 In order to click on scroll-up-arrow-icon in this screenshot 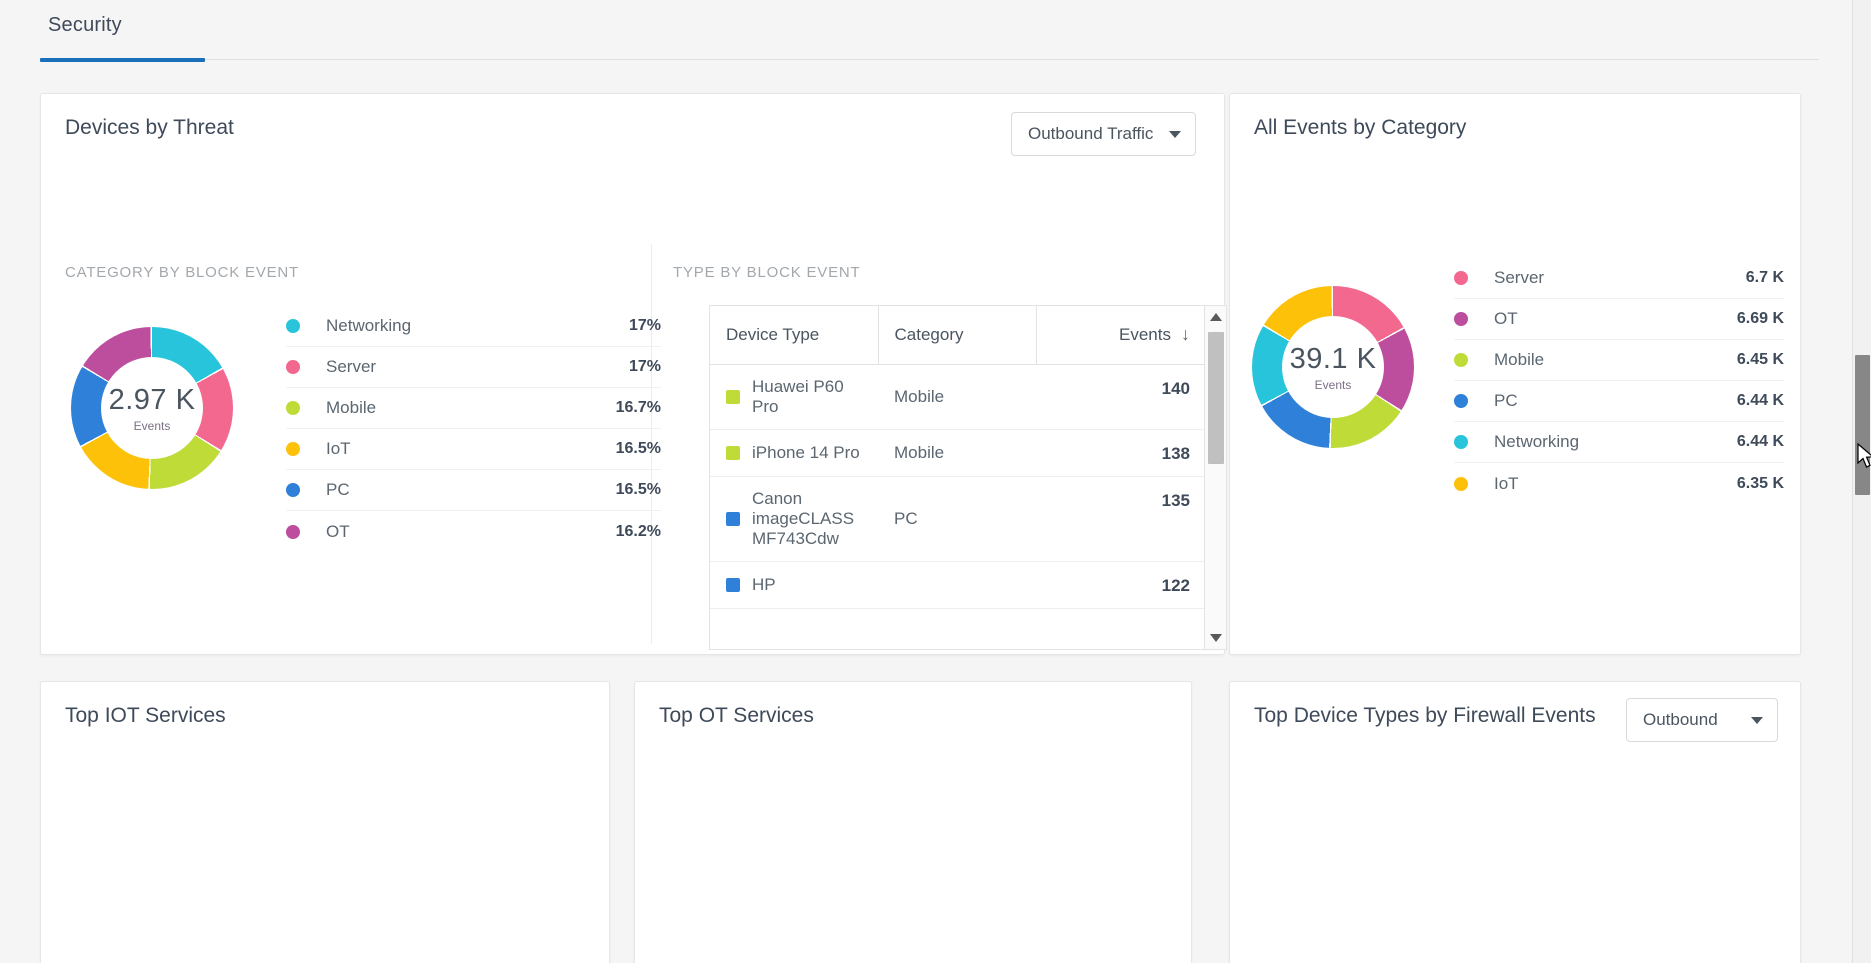, I will do `click(1215, 317)`.